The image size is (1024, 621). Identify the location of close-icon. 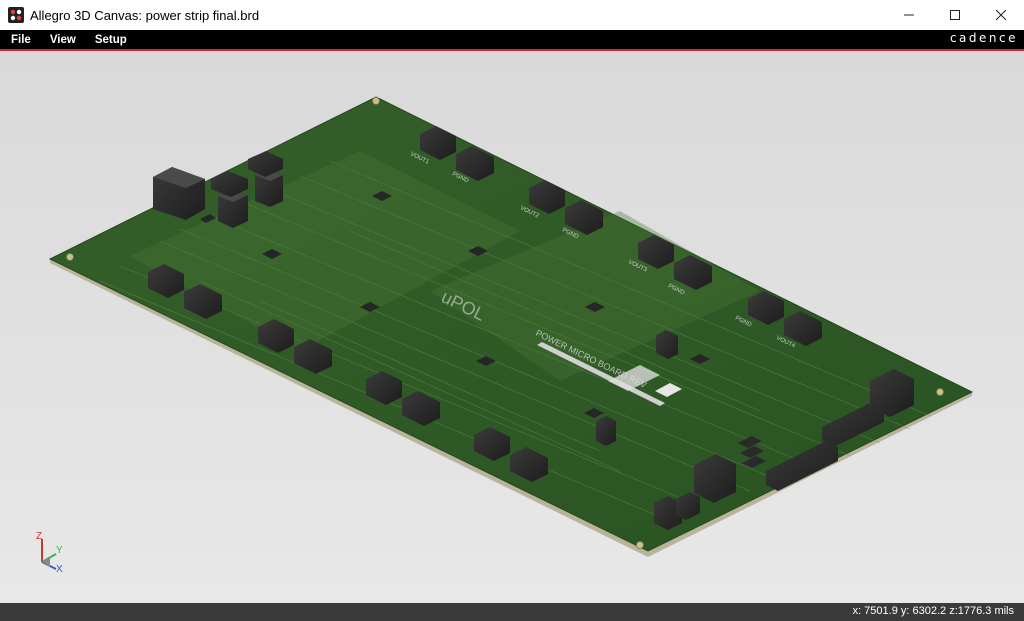
(1001, 15).